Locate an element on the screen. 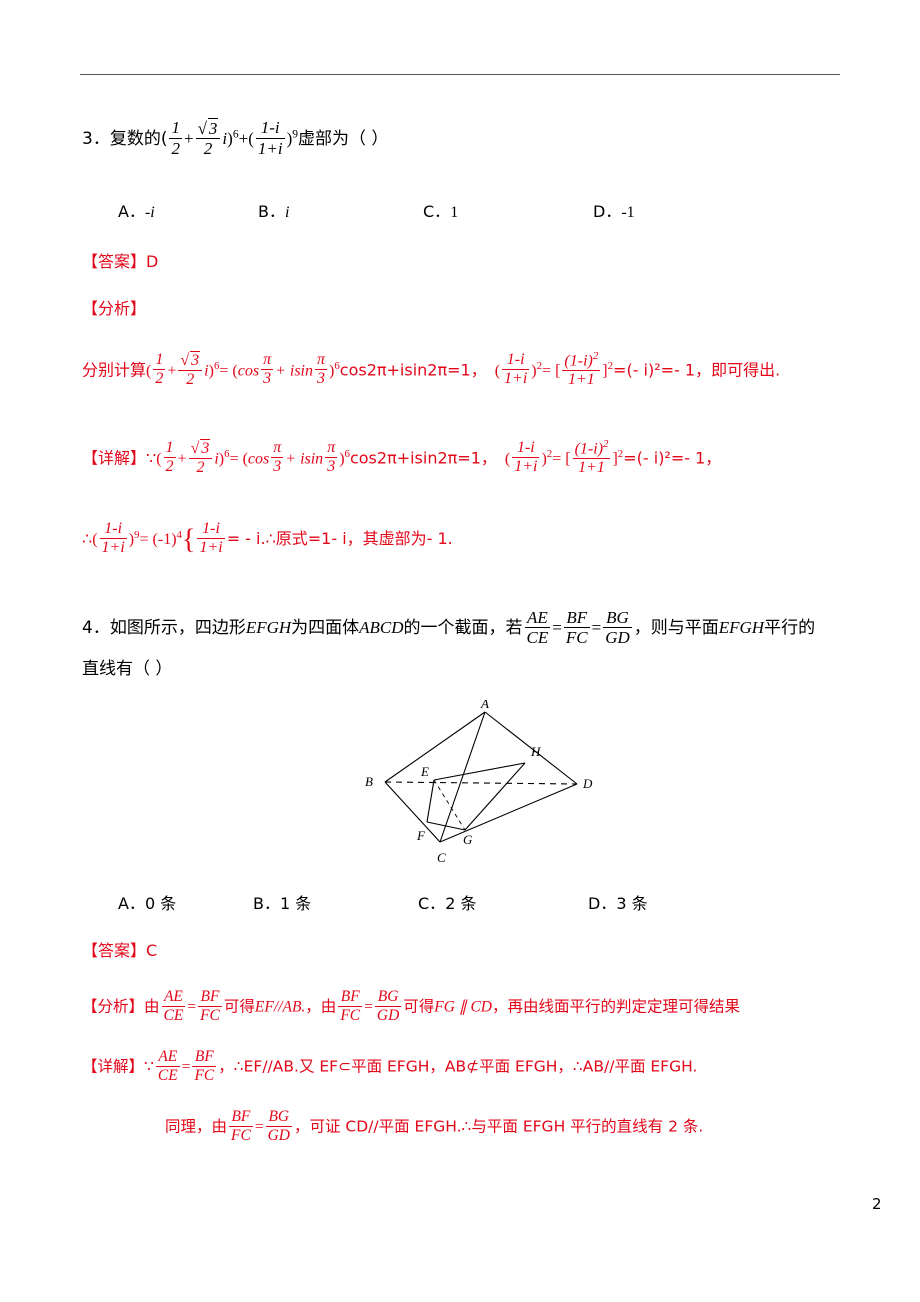 The image size is (920, 1302). q3-open-paren-2: ( is located at coordinates (251, 138).